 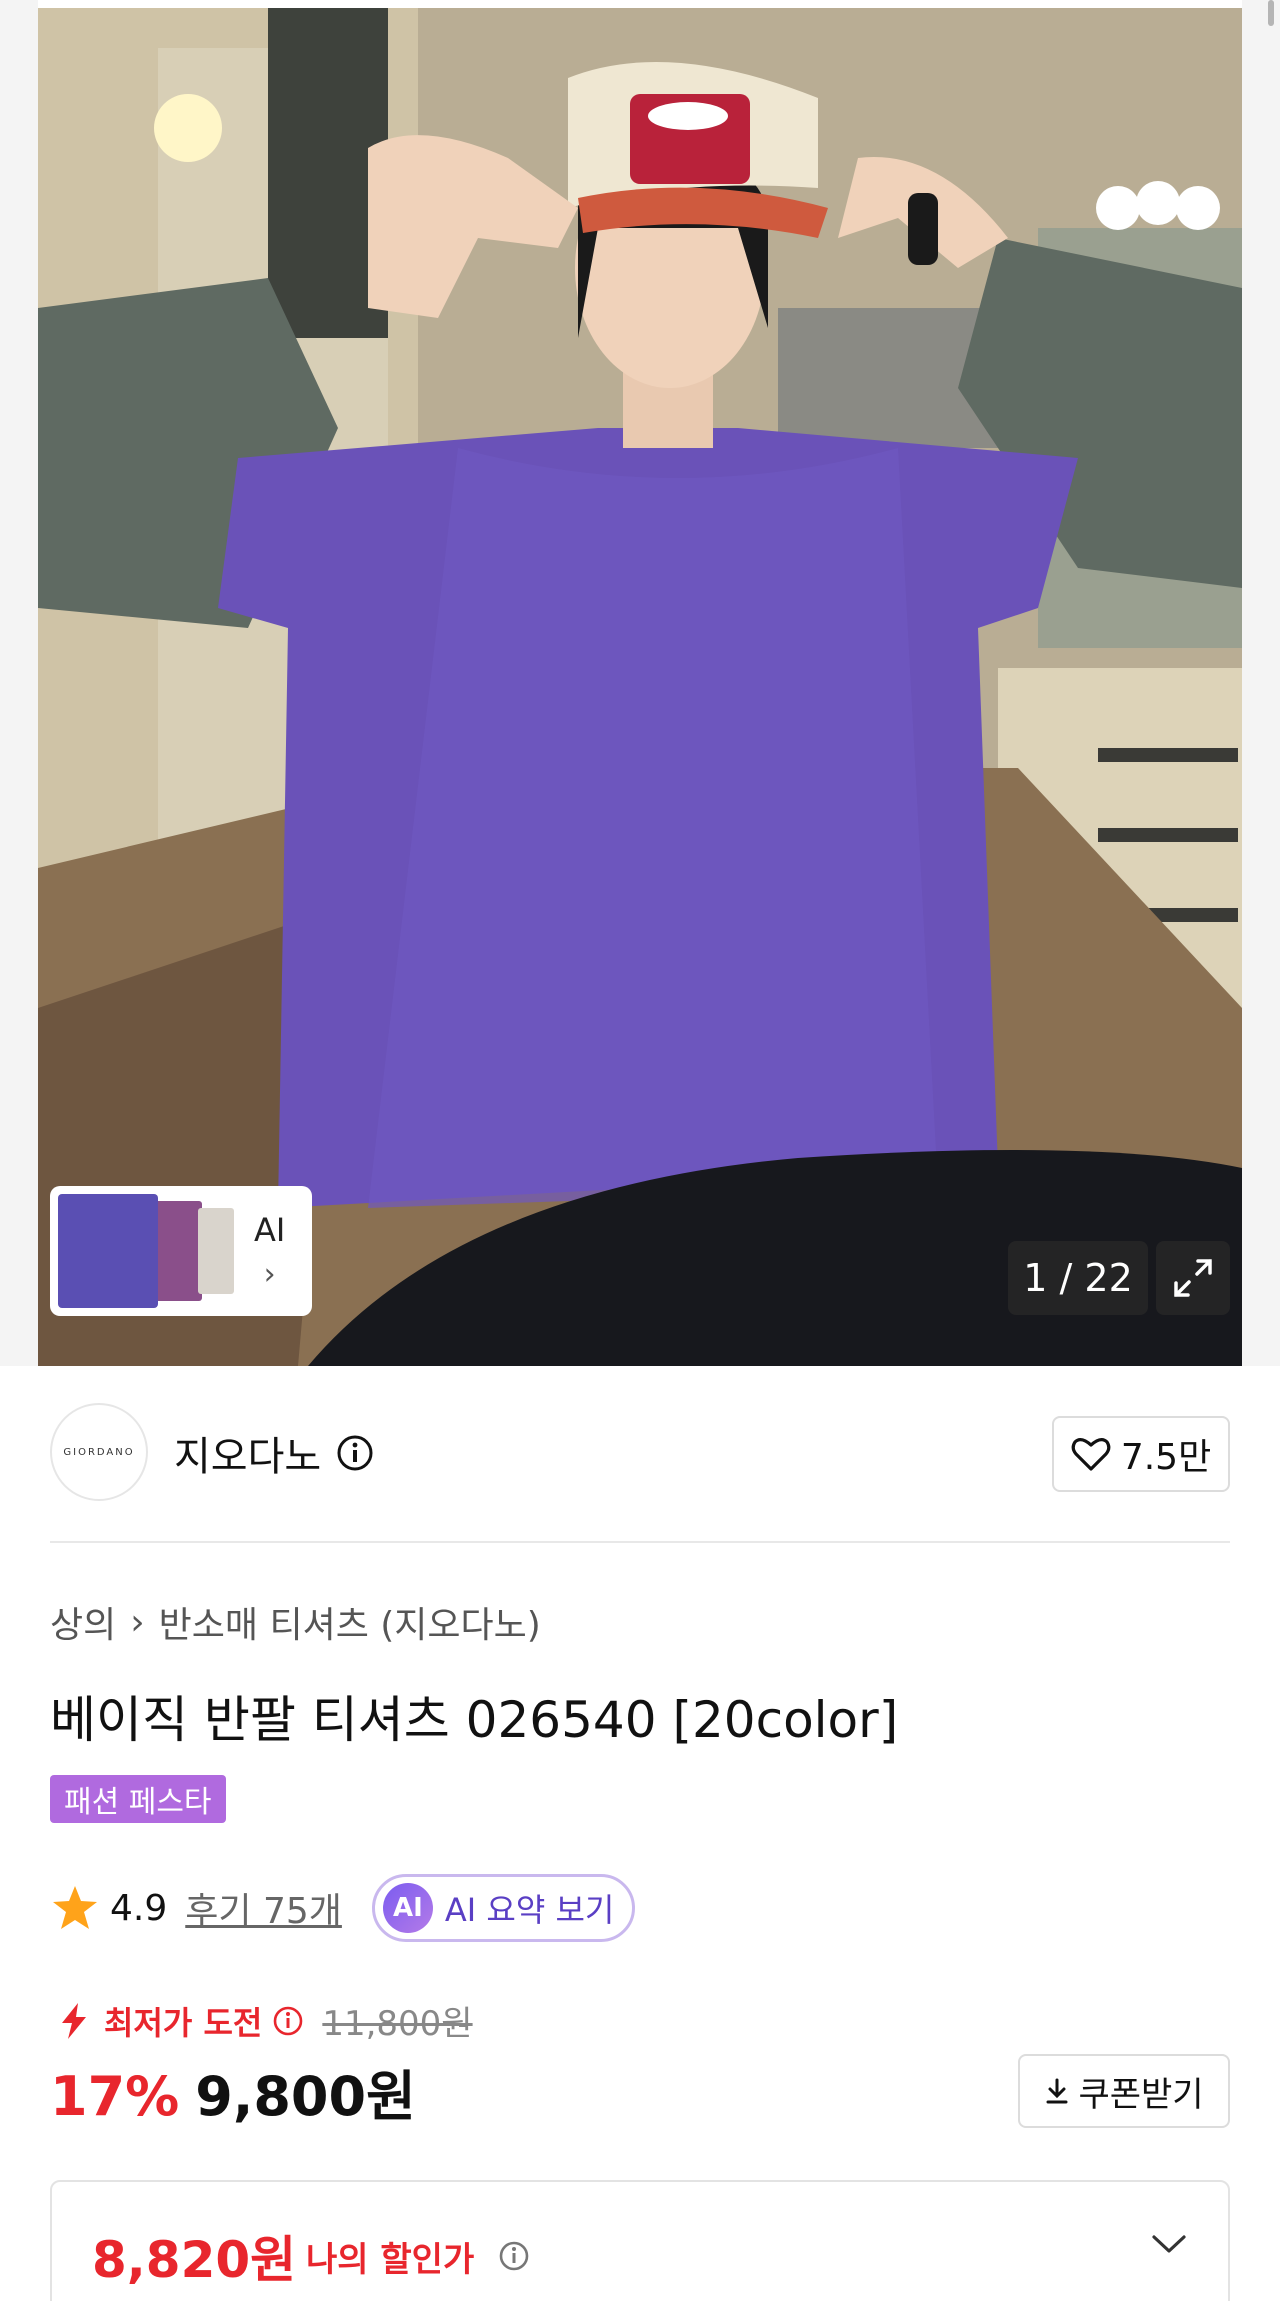 I want to click on image-counter: 1 / 22, so click(x=1078, y=1278).